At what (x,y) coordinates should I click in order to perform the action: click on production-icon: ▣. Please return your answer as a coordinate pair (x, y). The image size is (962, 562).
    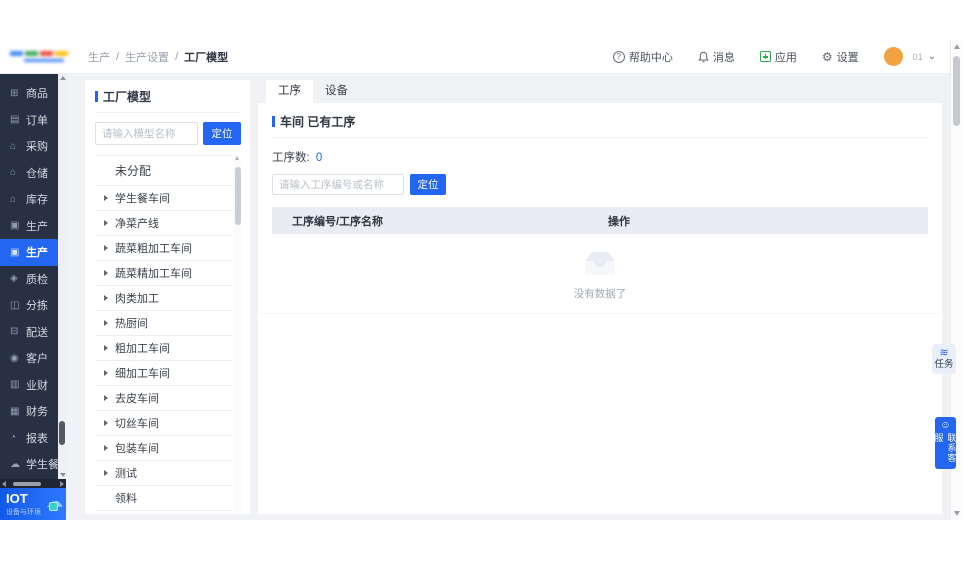
    Looking at the image, I should click on (15, 226).